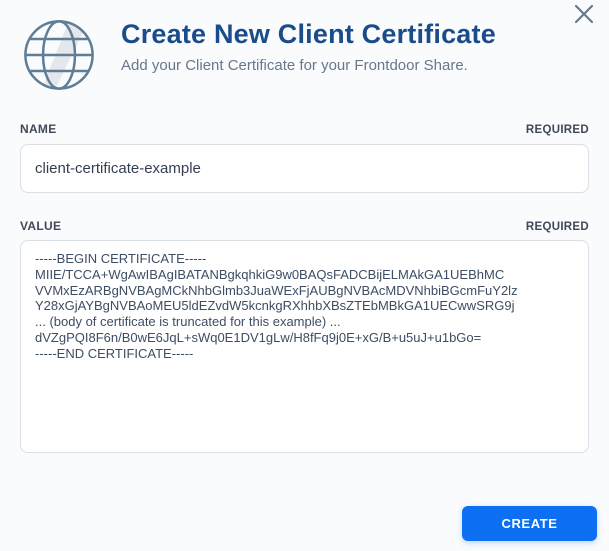  Describe the element at coordinates (557, 227) in the screenshot. I see `value-required-badge: REQUIRED` at that location.